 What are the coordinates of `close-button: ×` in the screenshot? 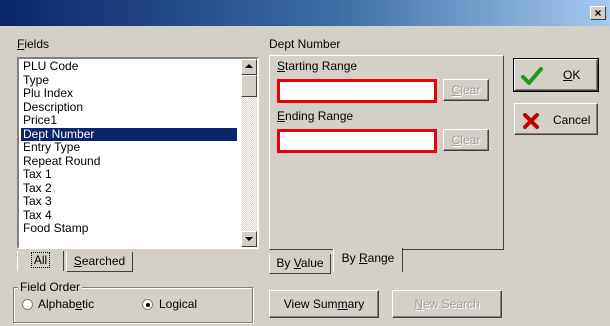 It's located at (598, 13).